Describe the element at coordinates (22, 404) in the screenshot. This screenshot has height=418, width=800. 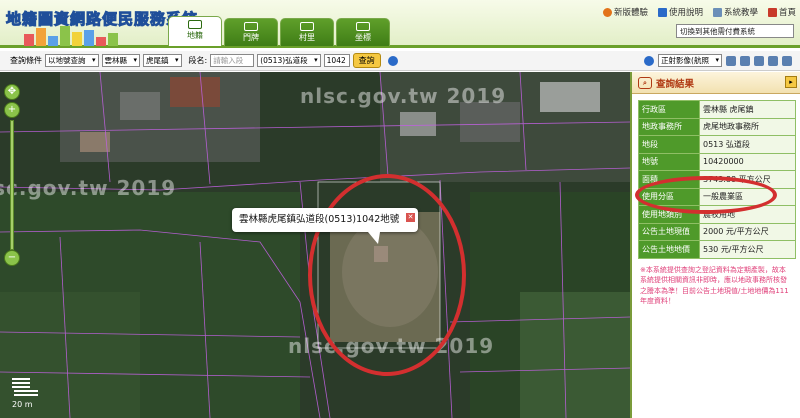
I see `scale-label: 20 m` at that location.